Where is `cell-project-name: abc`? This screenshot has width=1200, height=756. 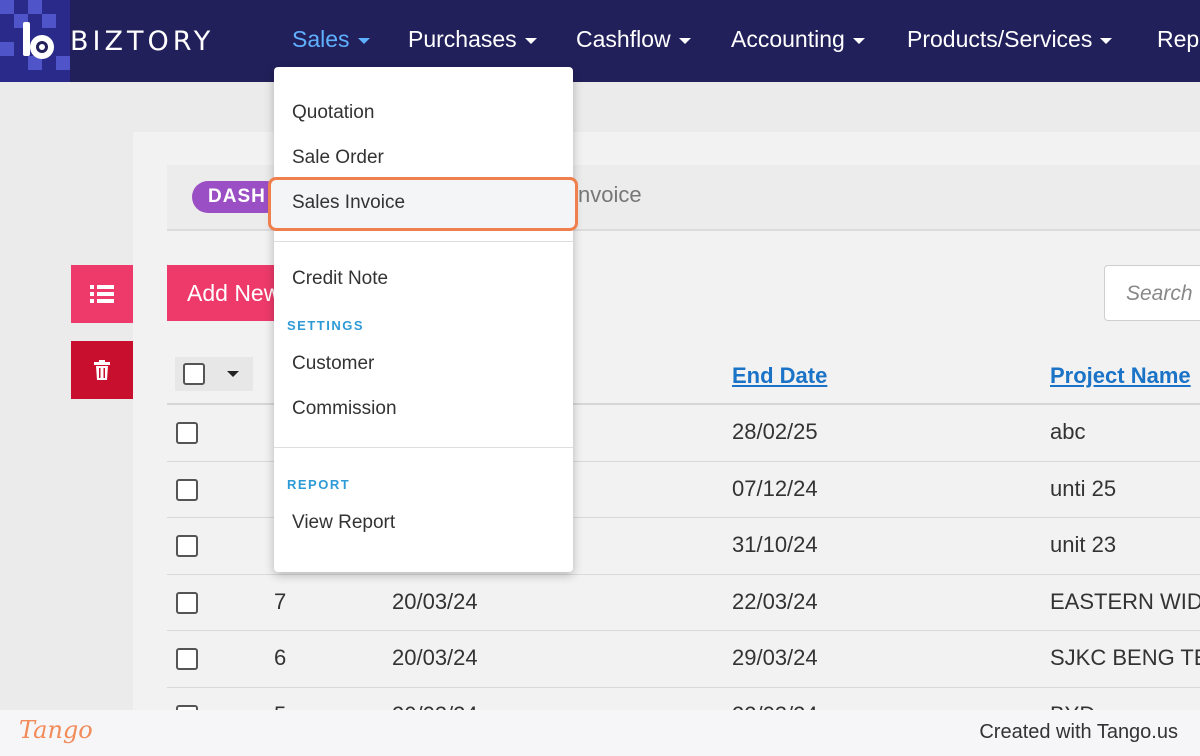 cell-project-name: abc is located at coordinates (1068, 431).